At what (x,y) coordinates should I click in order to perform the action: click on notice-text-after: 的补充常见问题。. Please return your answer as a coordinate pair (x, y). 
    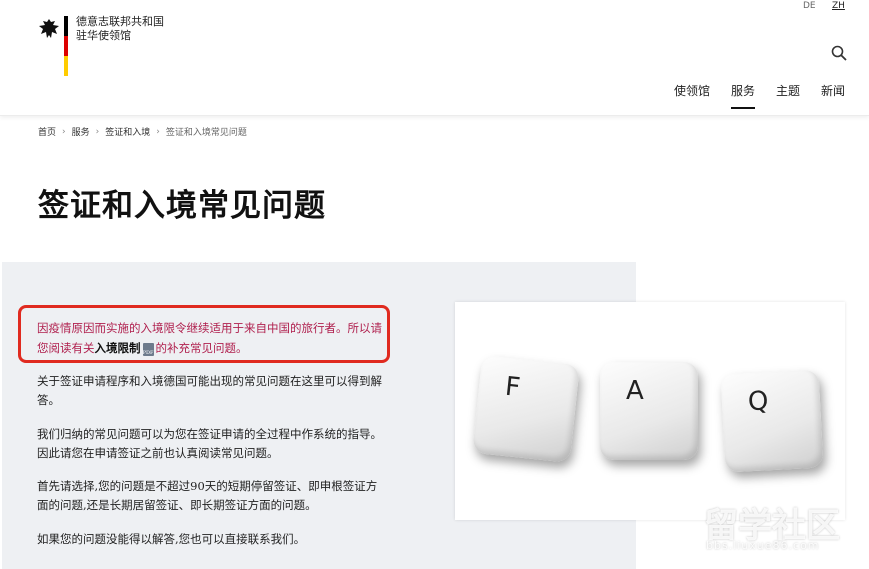
    Looking at the image, I should click on (201, 348).